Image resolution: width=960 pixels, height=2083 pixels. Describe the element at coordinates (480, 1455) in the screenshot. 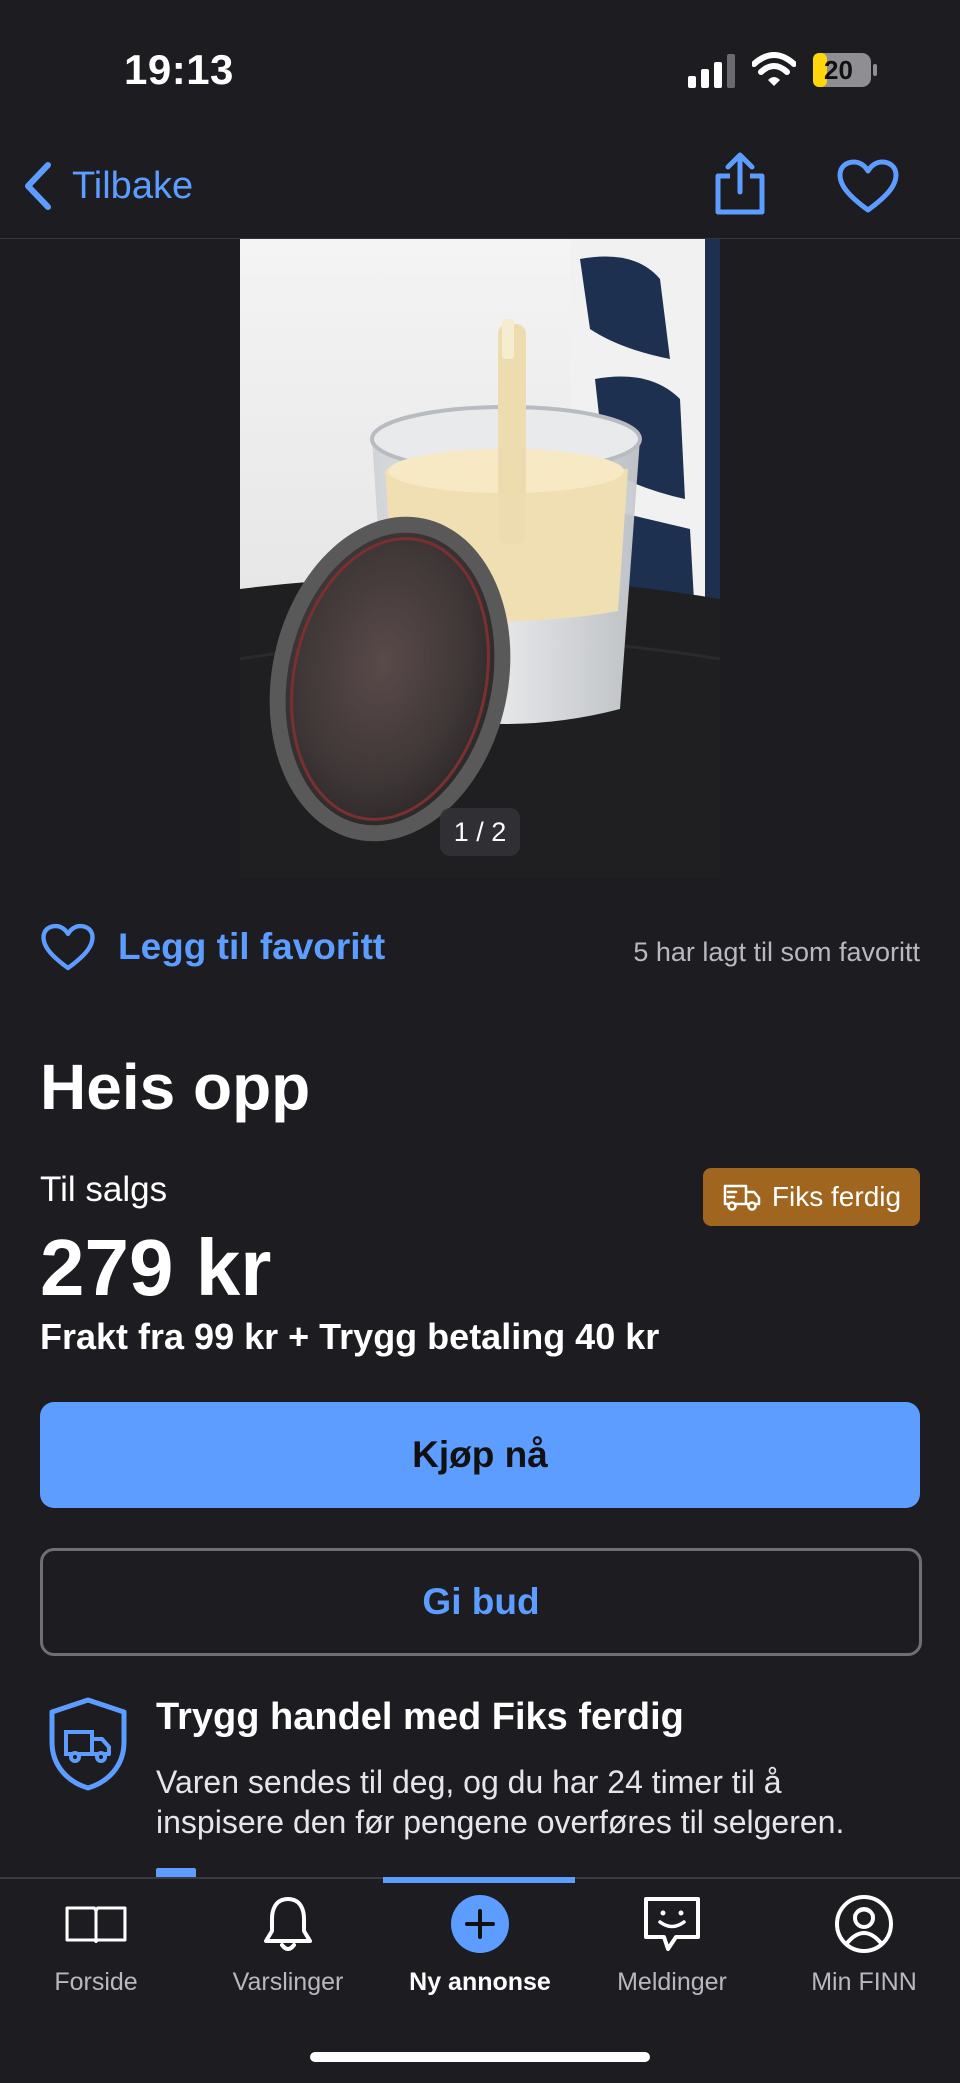

I see `buy-now-button: Kjøp nå` at that location.